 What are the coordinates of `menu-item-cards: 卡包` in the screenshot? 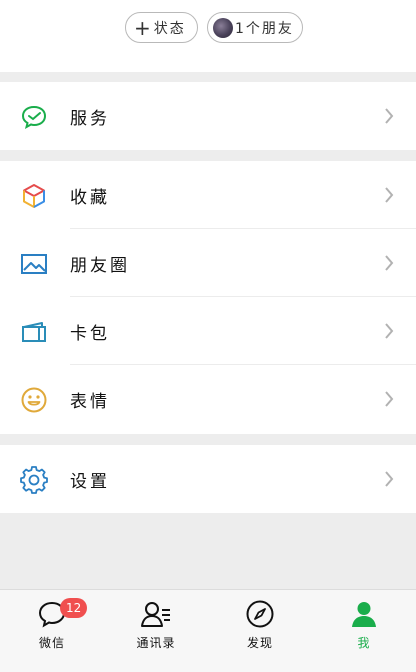 It's located at (208, 331).